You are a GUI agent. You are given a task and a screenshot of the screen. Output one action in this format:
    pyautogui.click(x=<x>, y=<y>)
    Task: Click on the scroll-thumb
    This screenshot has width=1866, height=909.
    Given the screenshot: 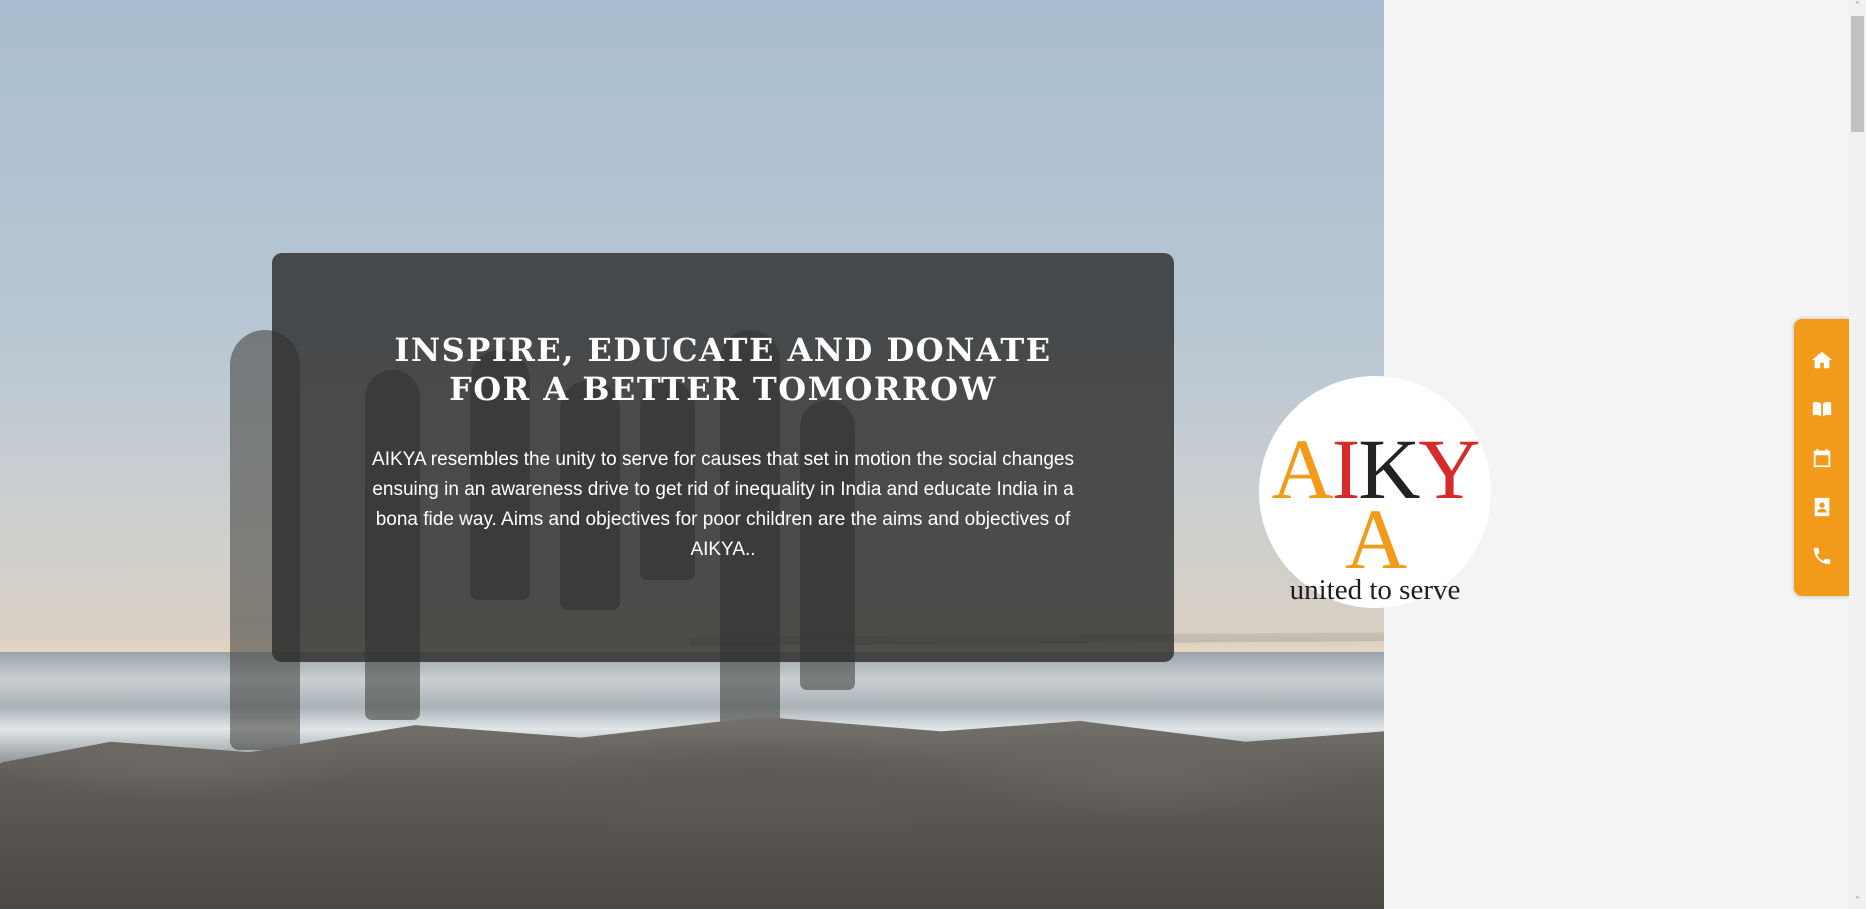 What is the action you would take?
    pyautogui.click(x=1857, y=74)
    